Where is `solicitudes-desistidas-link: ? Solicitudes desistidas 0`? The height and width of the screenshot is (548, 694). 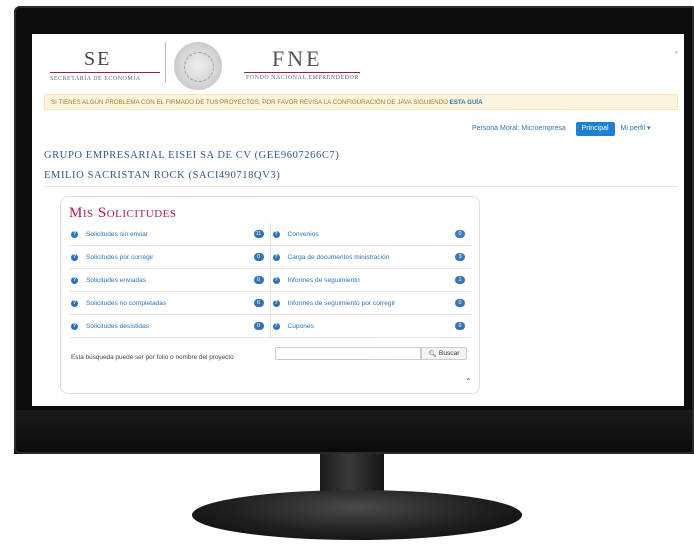 solicitudes-desistidas-link: ? Solicitudes desistidas 0 is located at coordinates (169, 326).